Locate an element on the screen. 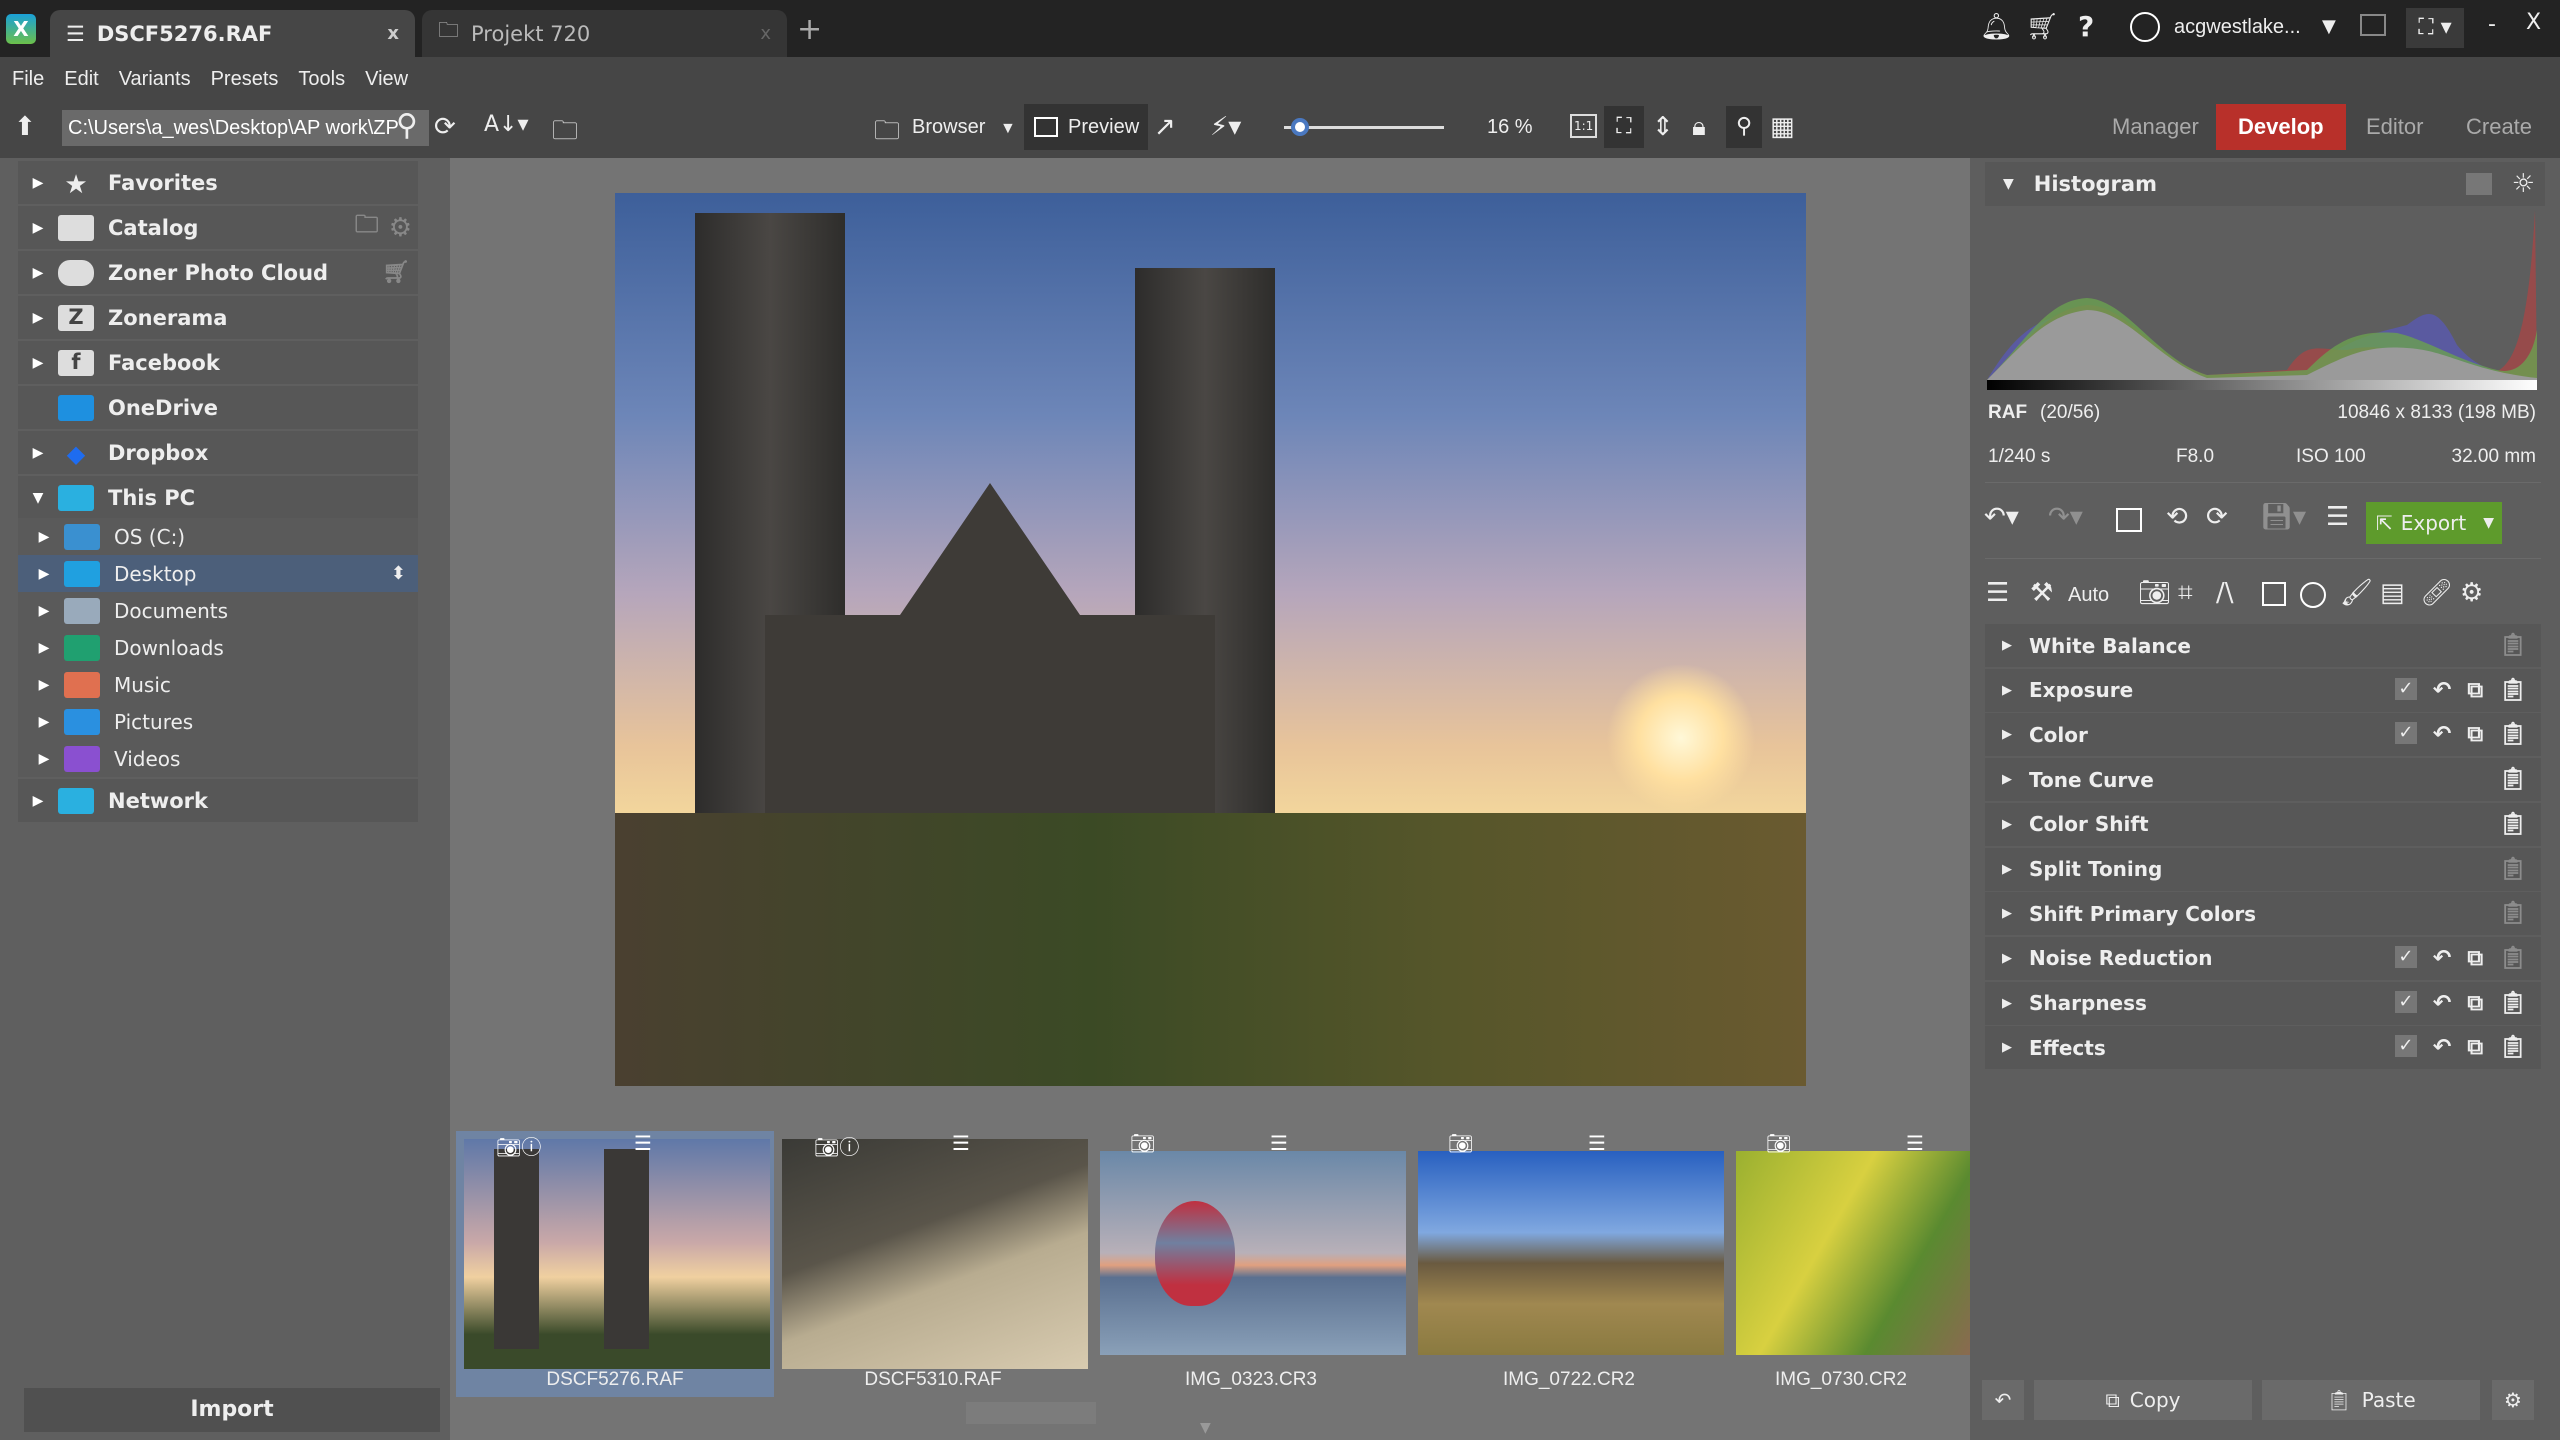  copy-icon: ⧉ is located at coordinates (2475, 1047).